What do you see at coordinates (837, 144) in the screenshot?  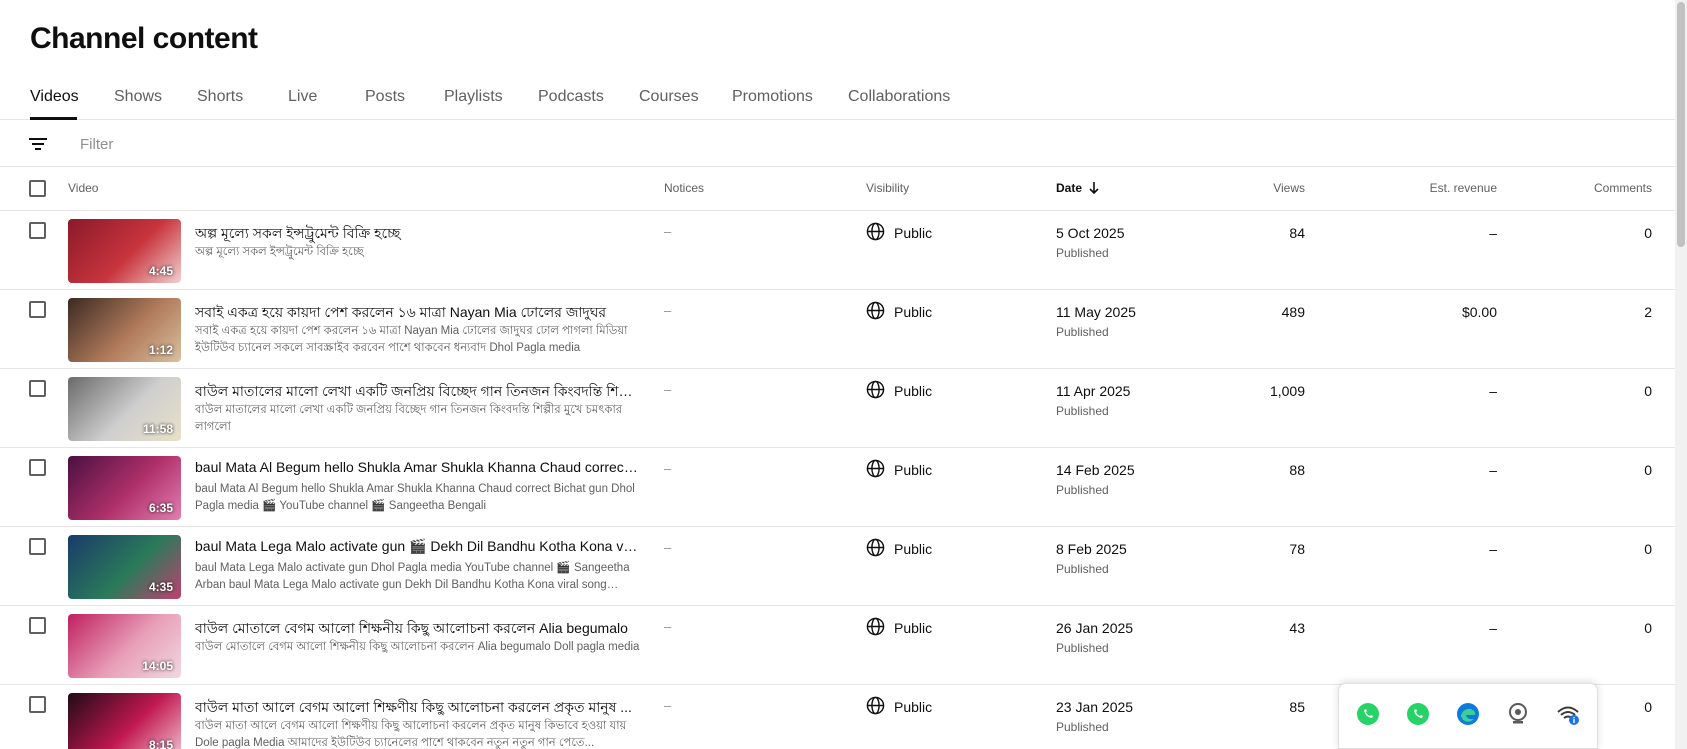 I see `filter-bar` at bounding box center [837, 144].